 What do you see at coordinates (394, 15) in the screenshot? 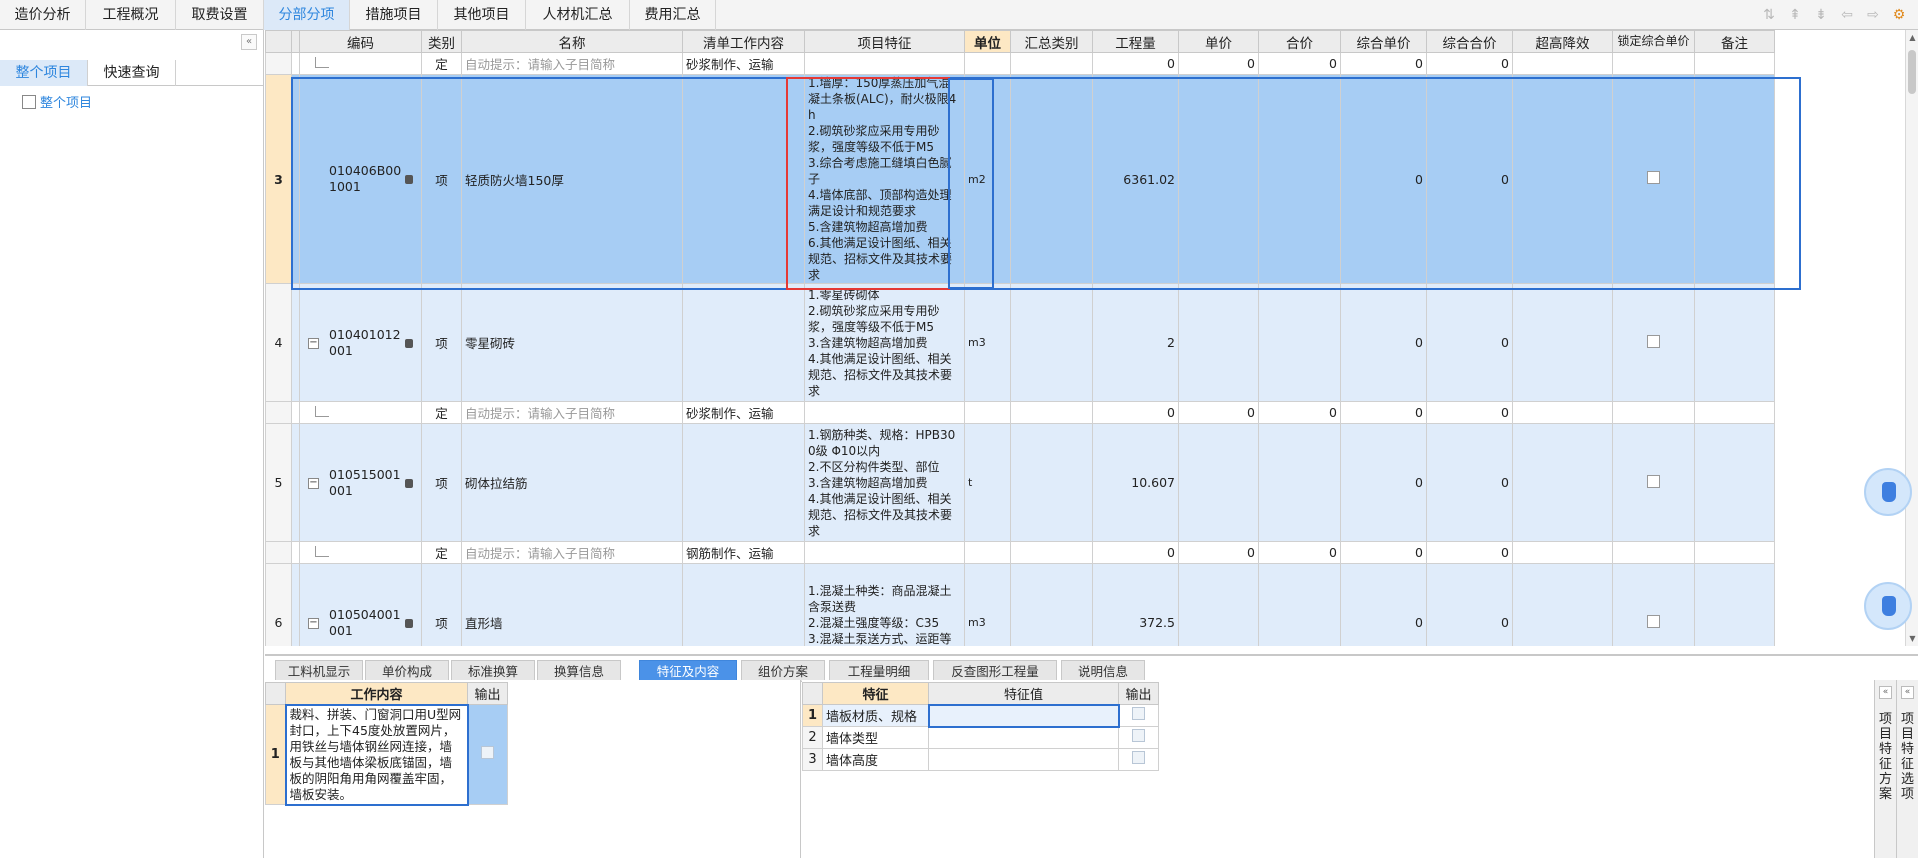
I see `tab-measure-items: 措施项目` at bounding box center [394, 15].